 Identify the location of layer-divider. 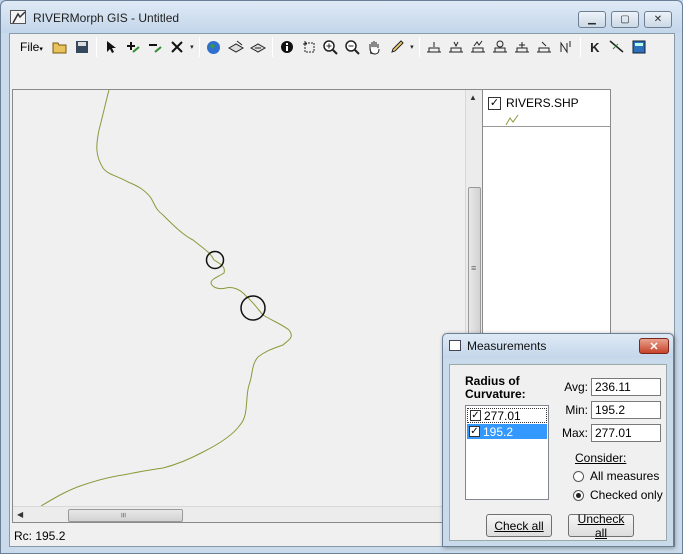
(546, 126).